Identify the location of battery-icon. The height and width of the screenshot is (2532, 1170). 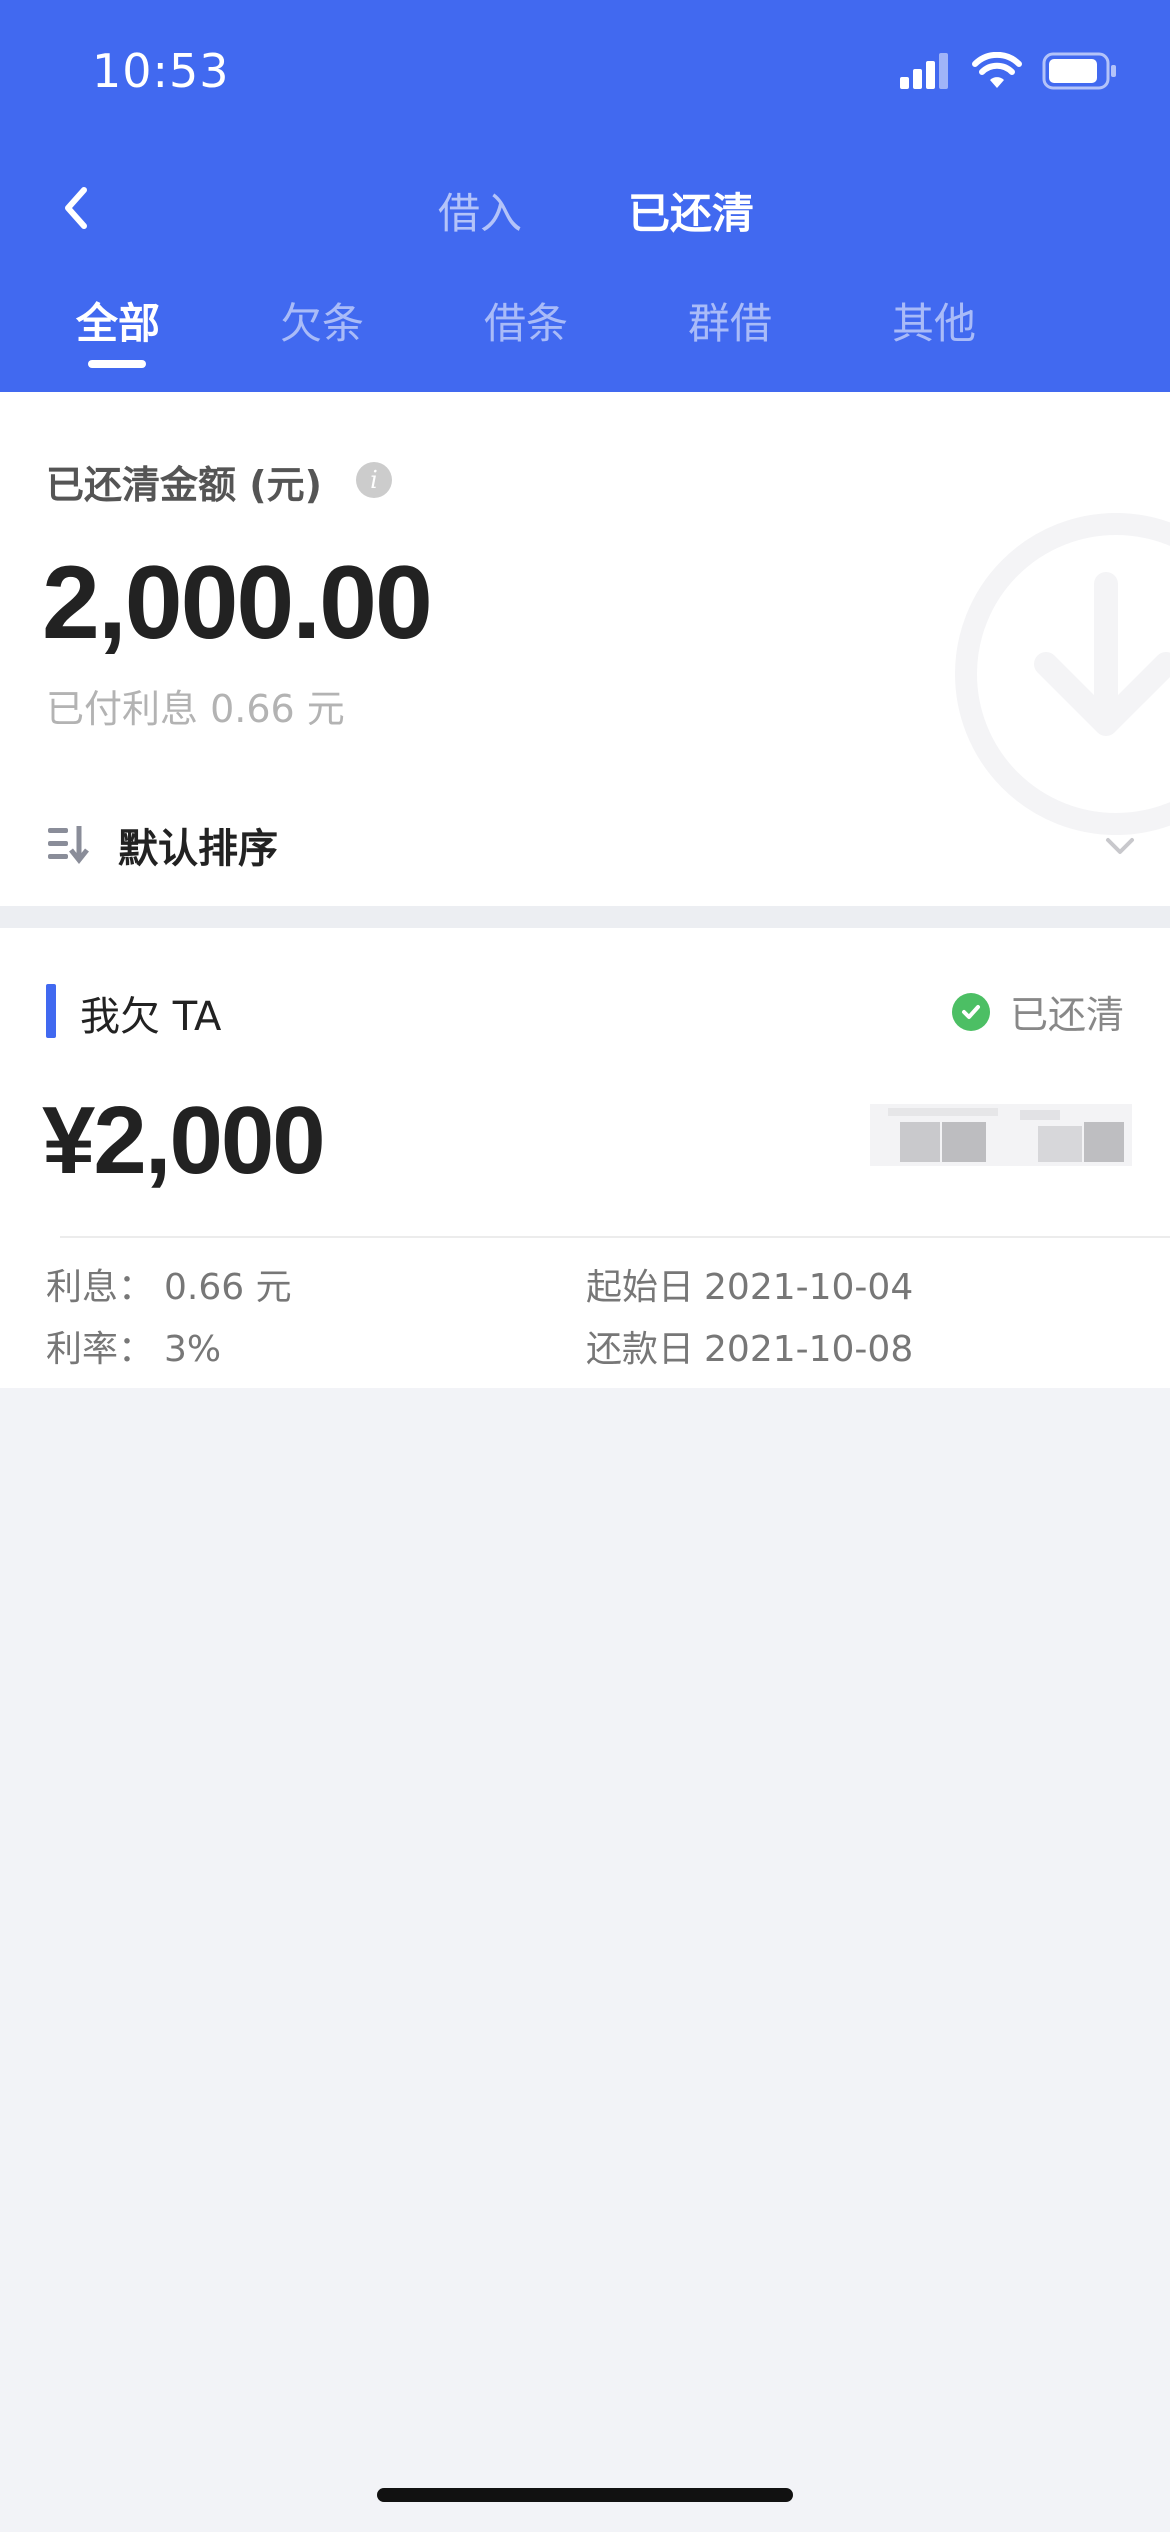
(1079, 71).